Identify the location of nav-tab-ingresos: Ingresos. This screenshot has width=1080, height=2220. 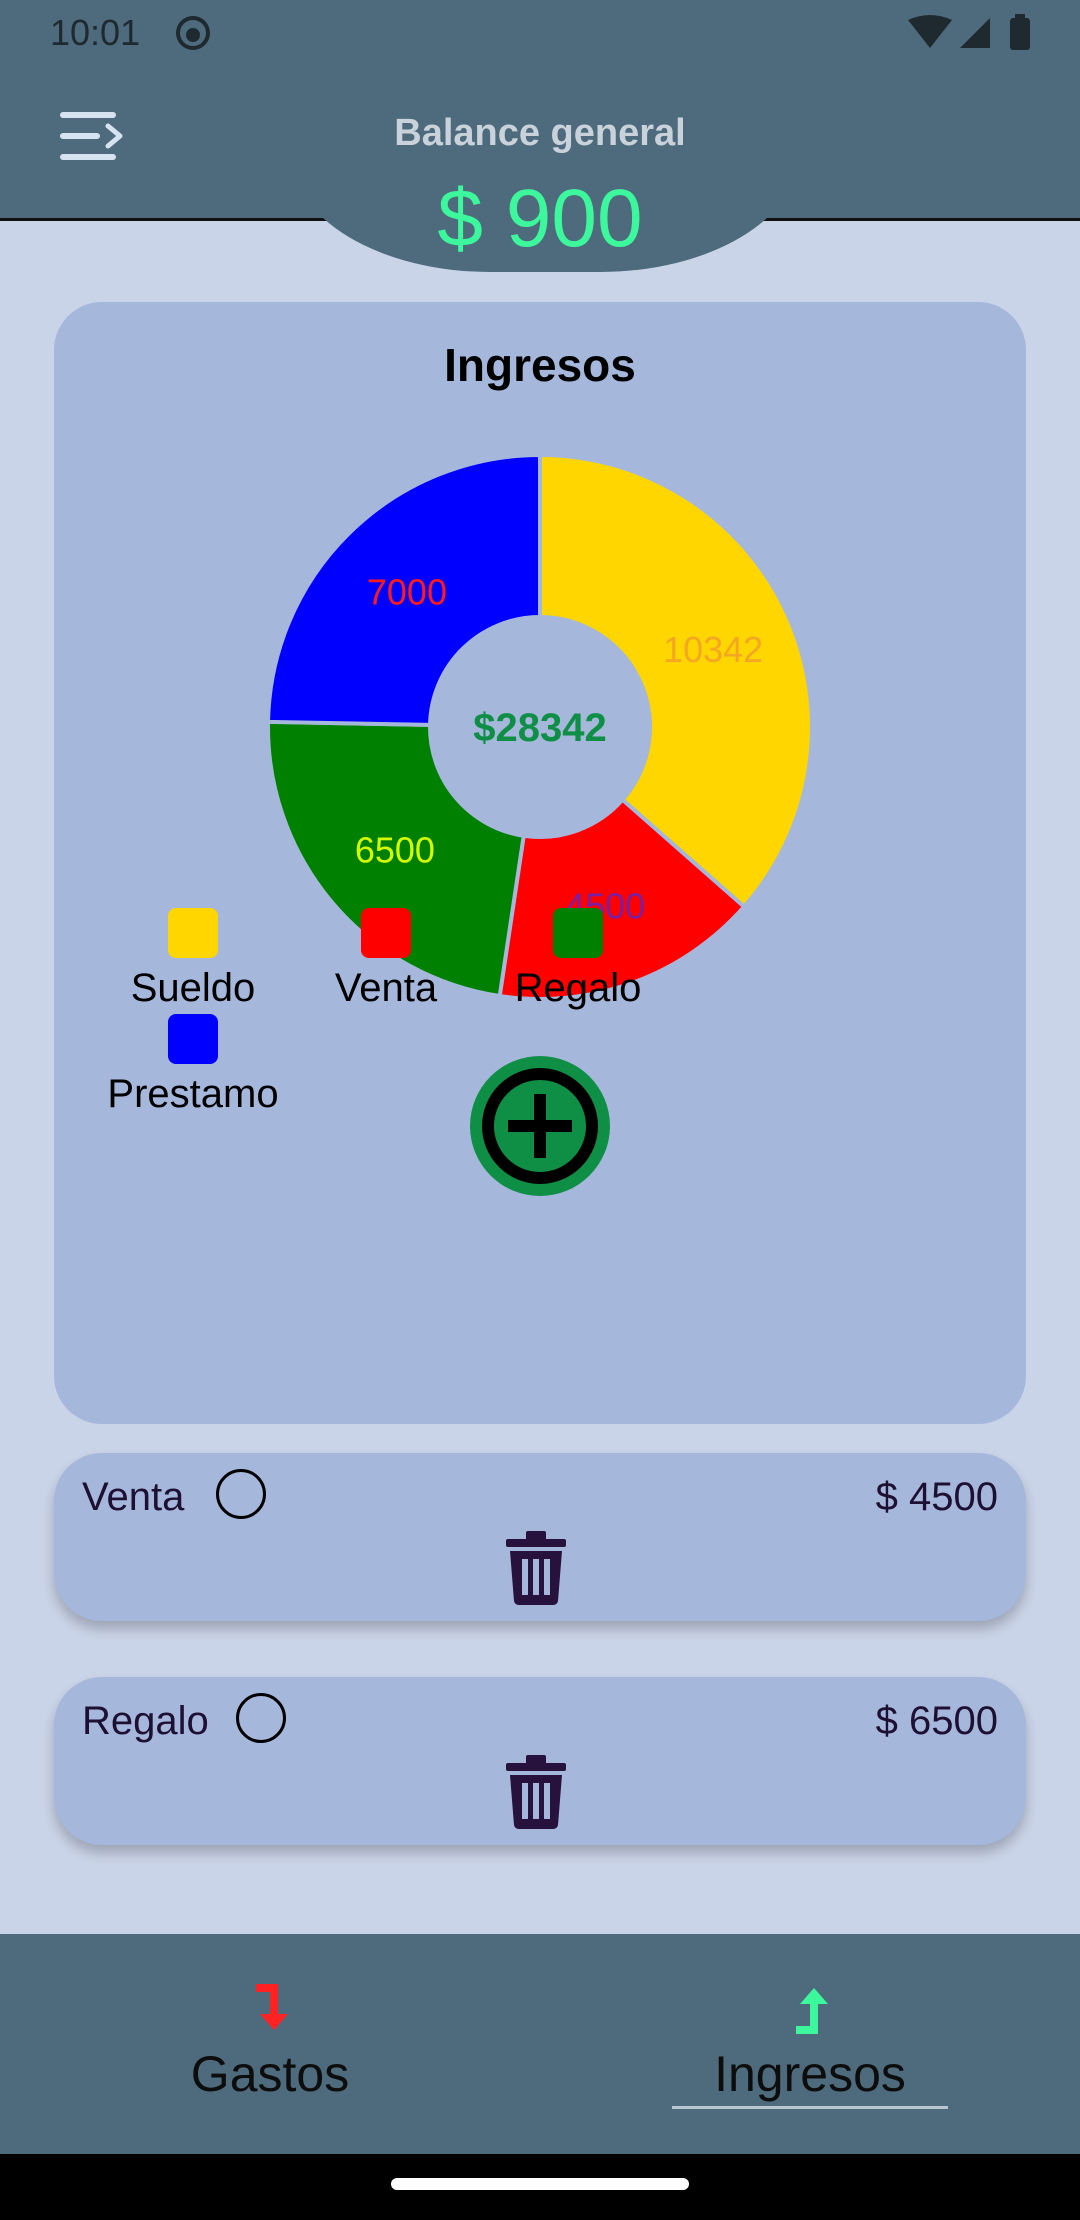
(810, 2043).